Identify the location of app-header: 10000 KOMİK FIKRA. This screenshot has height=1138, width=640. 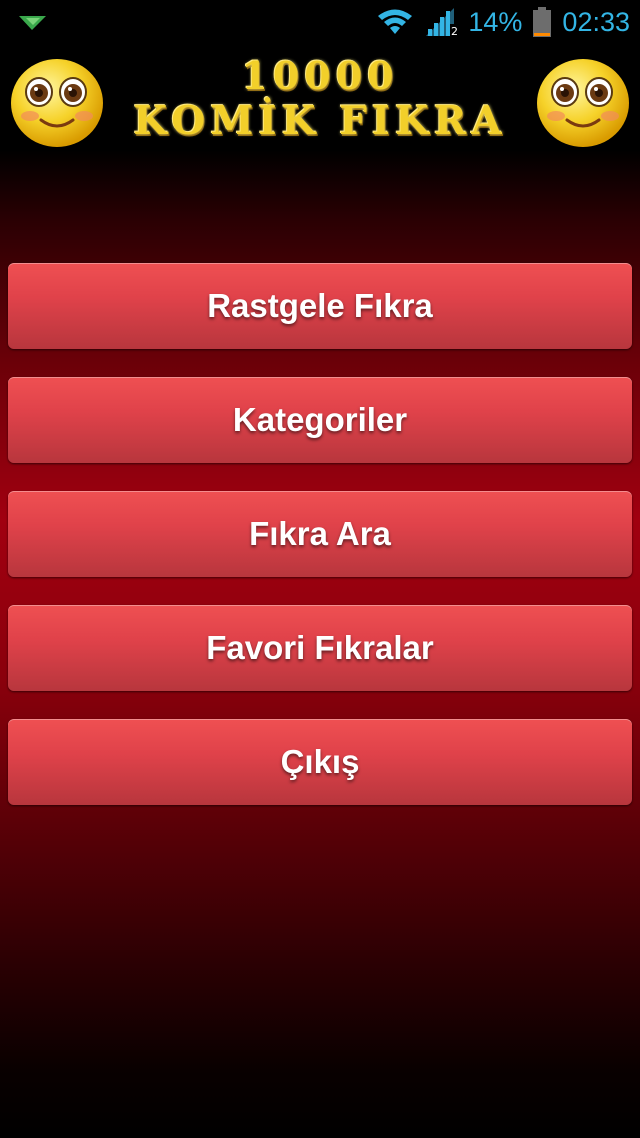
(320, 102).